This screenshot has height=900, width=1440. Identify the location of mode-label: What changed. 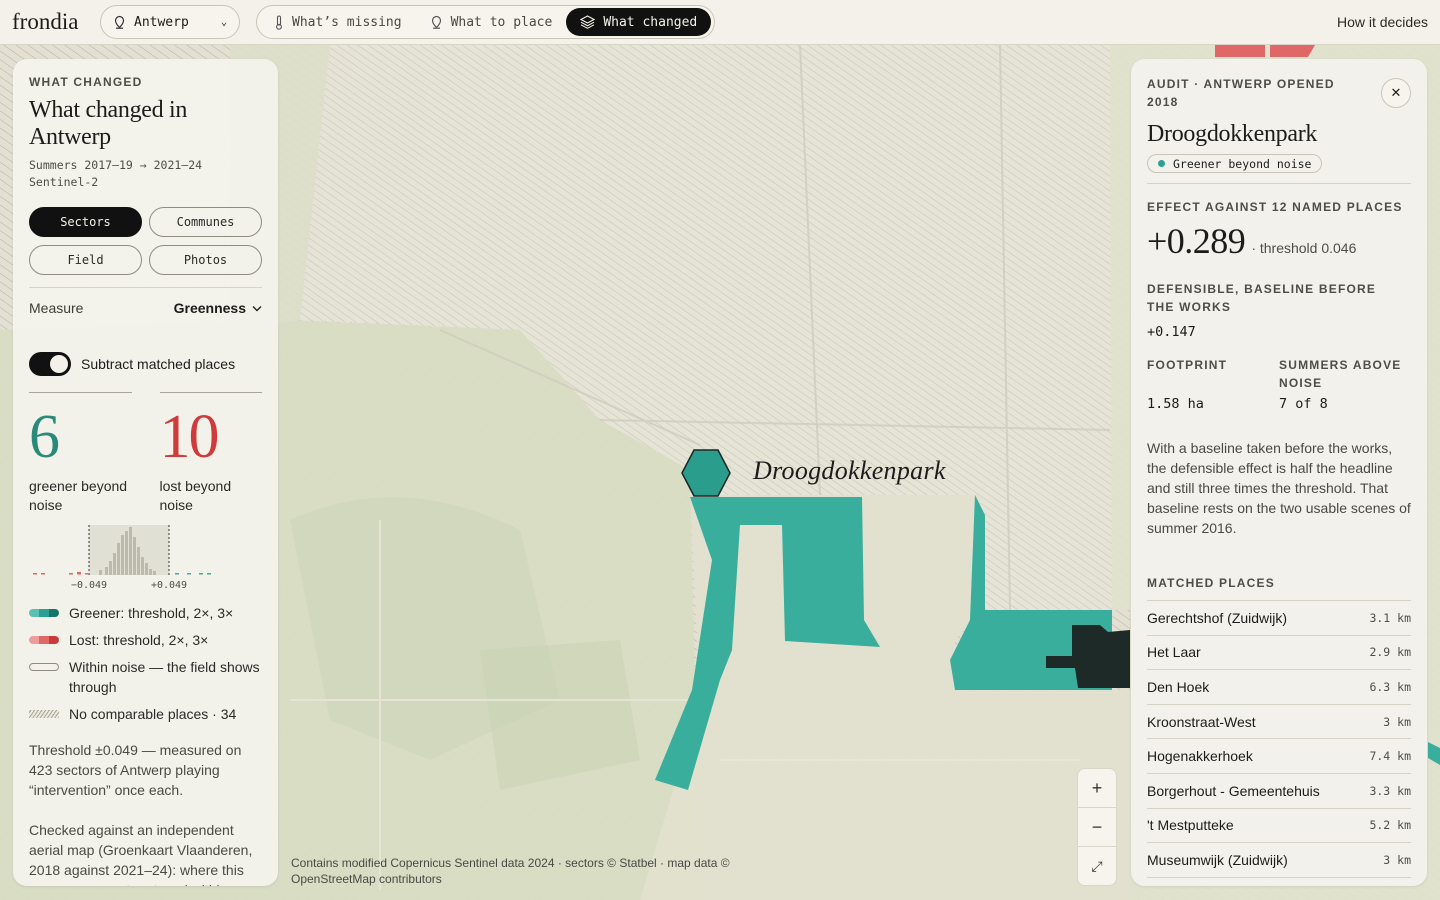
(650, 22).